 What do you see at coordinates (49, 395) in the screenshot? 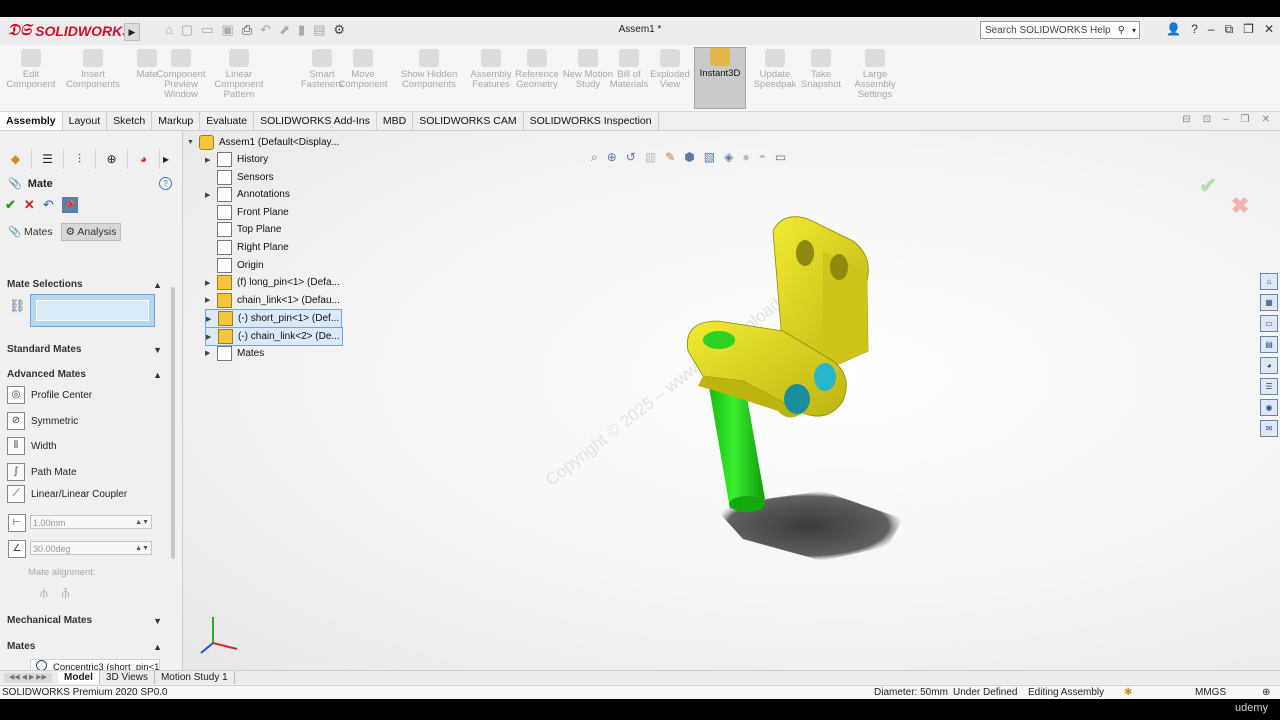
I see `profile-center-mate: ◎ Profile Center` at bounding box center [49, 395].